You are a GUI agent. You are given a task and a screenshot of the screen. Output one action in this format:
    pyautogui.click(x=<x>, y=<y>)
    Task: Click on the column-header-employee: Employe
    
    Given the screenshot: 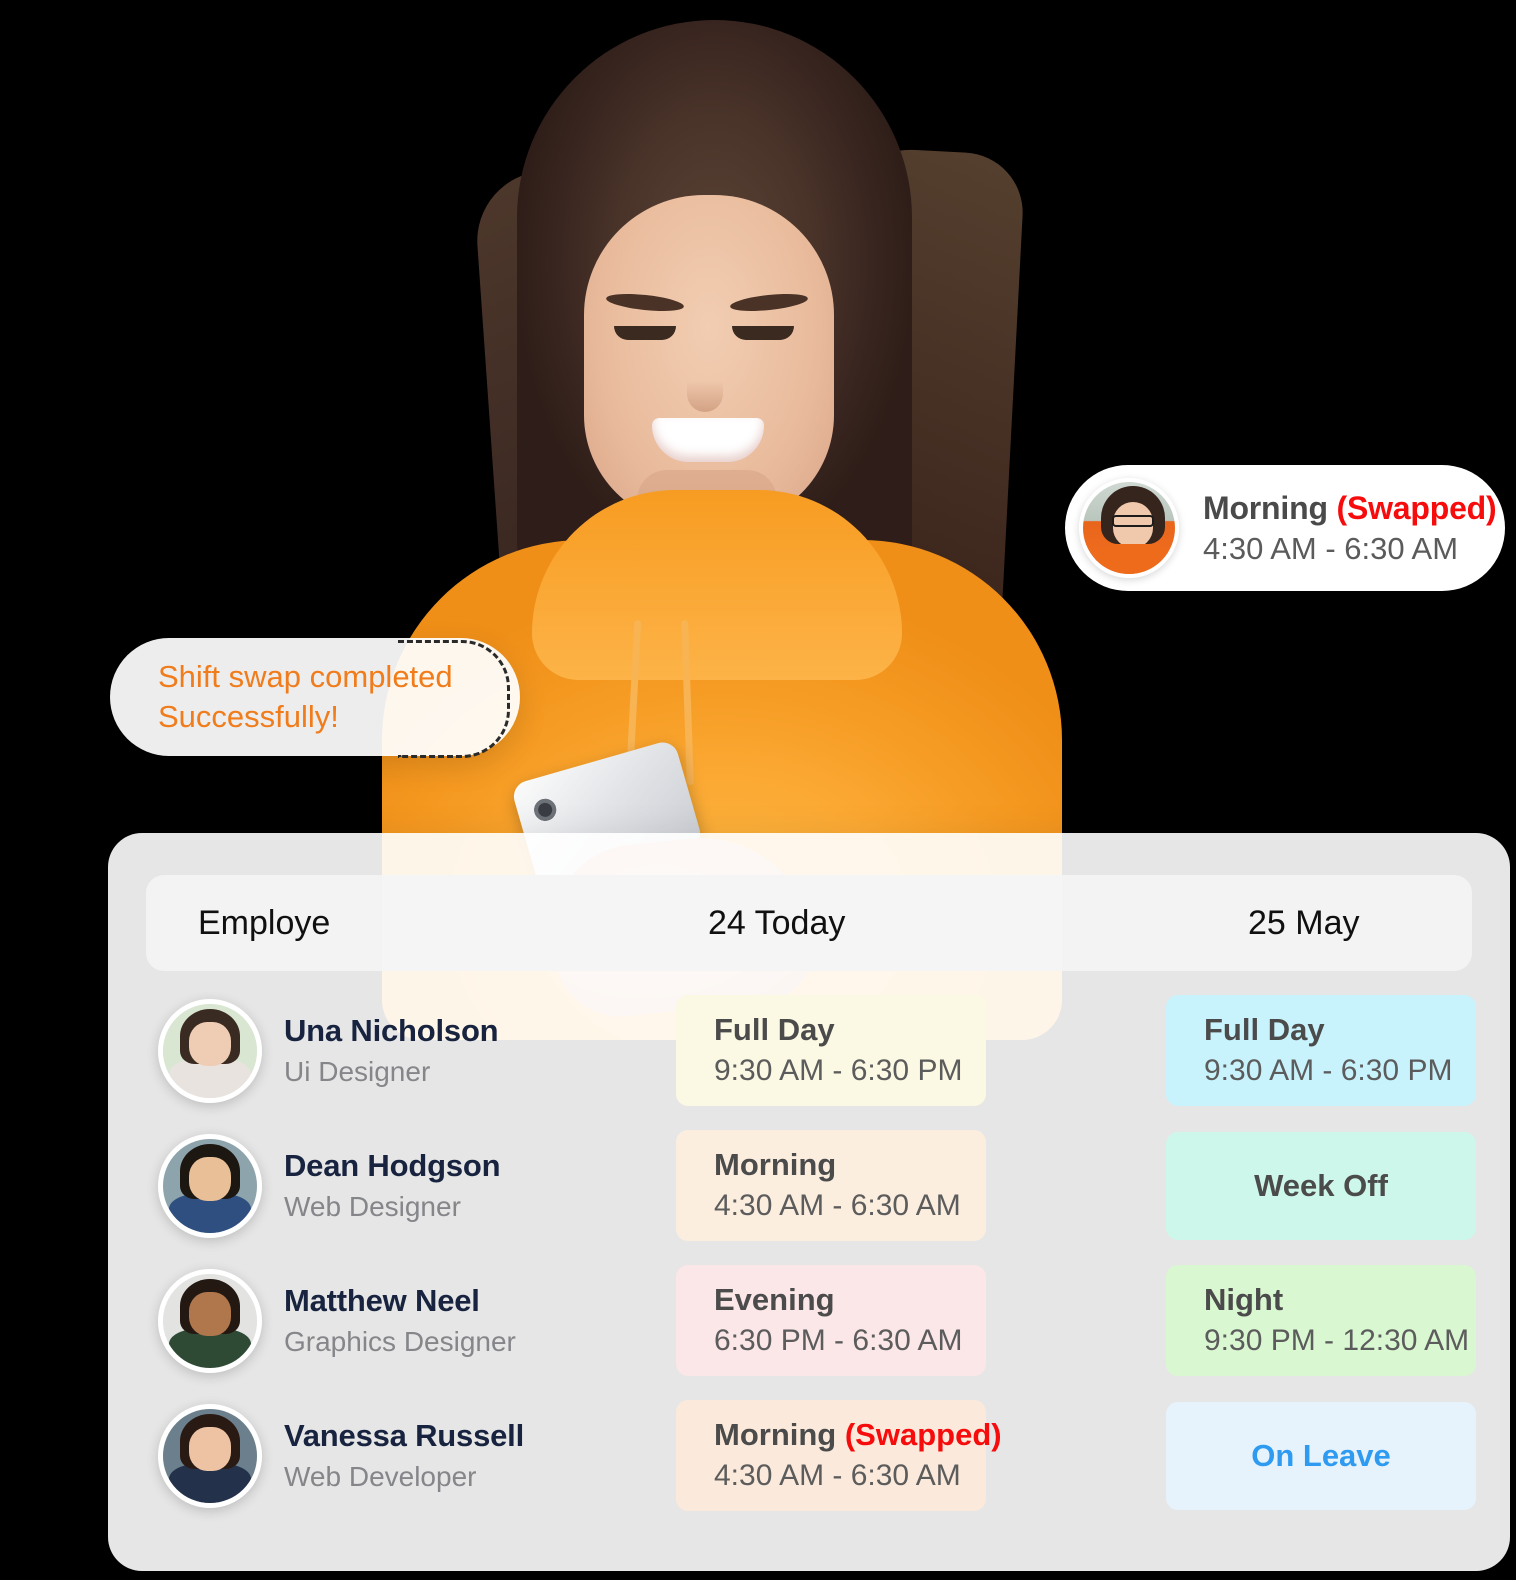 What is the action you would take?
    pyautogui.click(x=264, y=922)
    